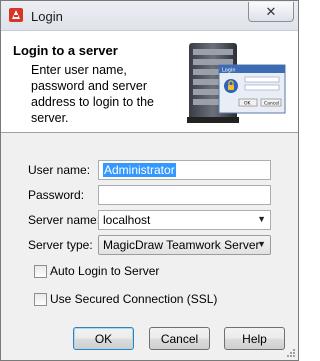 The image size is (320, 361). Describe the element at coordinates (40, 299) in the screenshot. I see `ssl-checkbox` at that location.